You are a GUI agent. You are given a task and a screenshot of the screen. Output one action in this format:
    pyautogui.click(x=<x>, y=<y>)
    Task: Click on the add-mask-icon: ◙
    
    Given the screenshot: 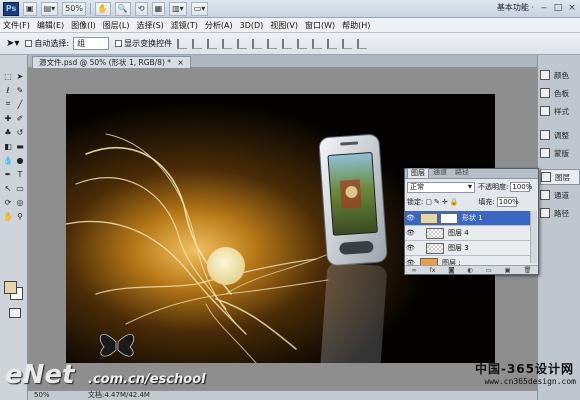 What is the action you would take?
    pyautogui.click(x=451, y=270)
    